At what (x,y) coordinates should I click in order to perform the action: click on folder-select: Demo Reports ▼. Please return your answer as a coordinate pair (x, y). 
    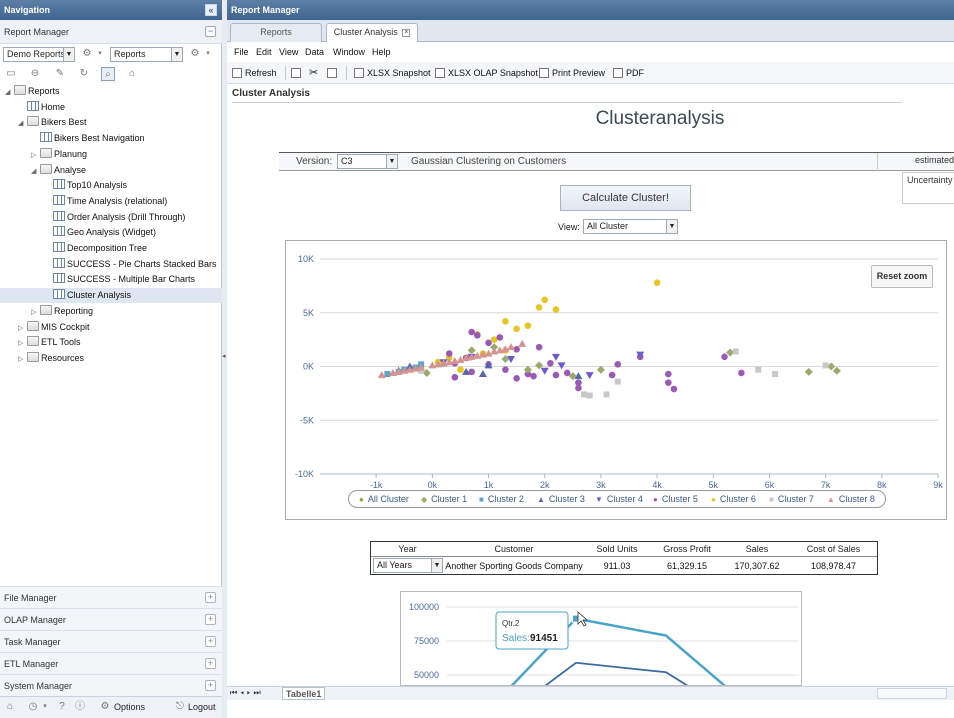
    Looking at the image, I should click on (39, 54).